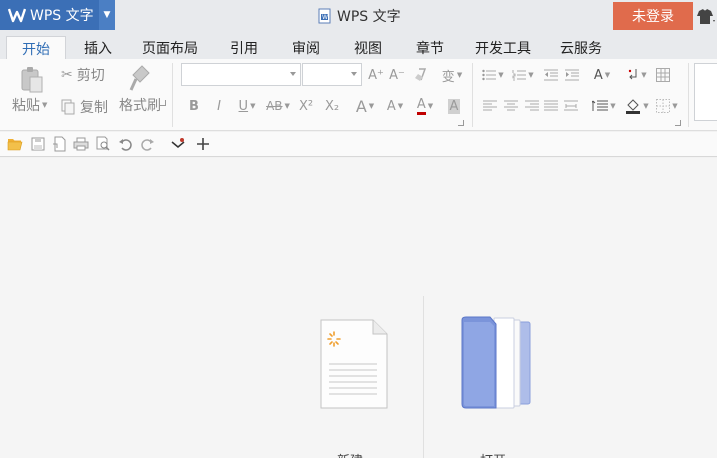 The image size is (717, 458). I want to click on paragraph-mark-icon, so click(633, 74).